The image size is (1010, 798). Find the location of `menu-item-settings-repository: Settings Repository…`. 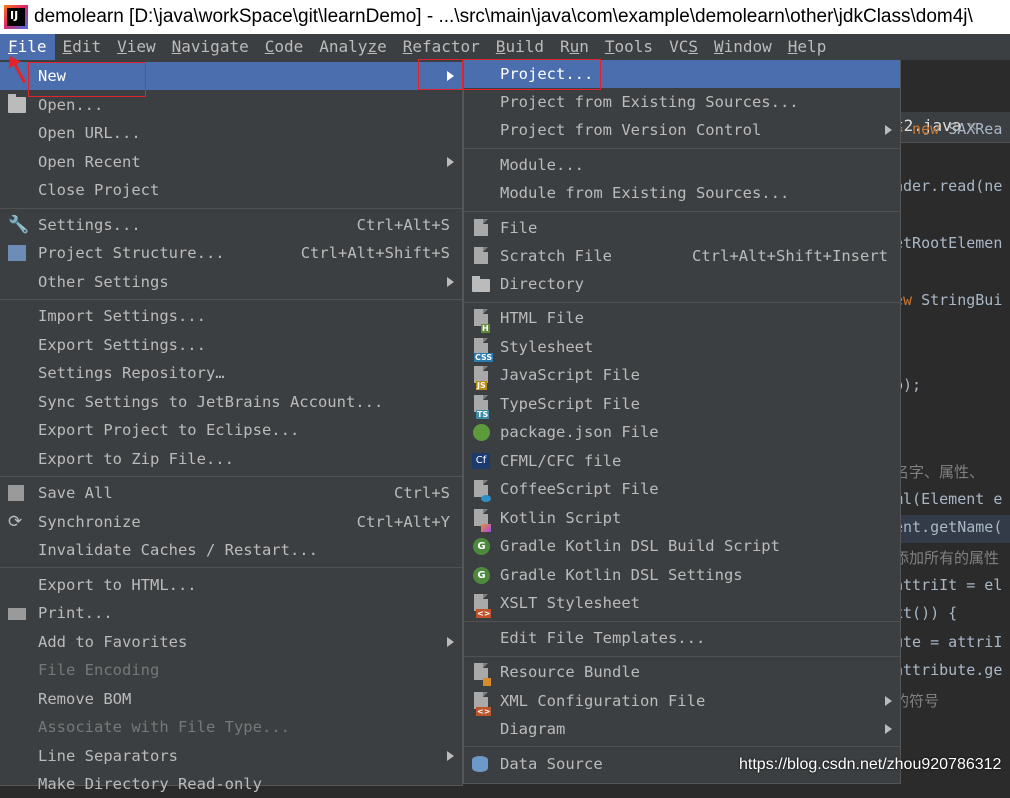

menu-item-settings-repository: Settings Repository… is located at coordinates (231, 373).